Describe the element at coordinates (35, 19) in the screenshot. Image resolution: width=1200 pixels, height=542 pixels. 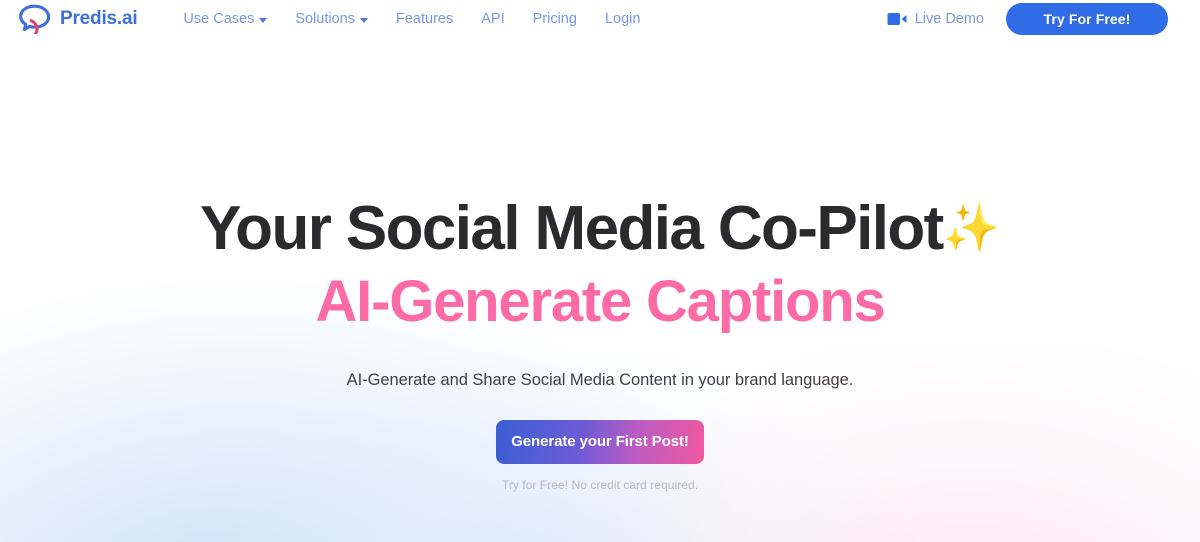
I see `speech-bubble-logo-icon` at that location.